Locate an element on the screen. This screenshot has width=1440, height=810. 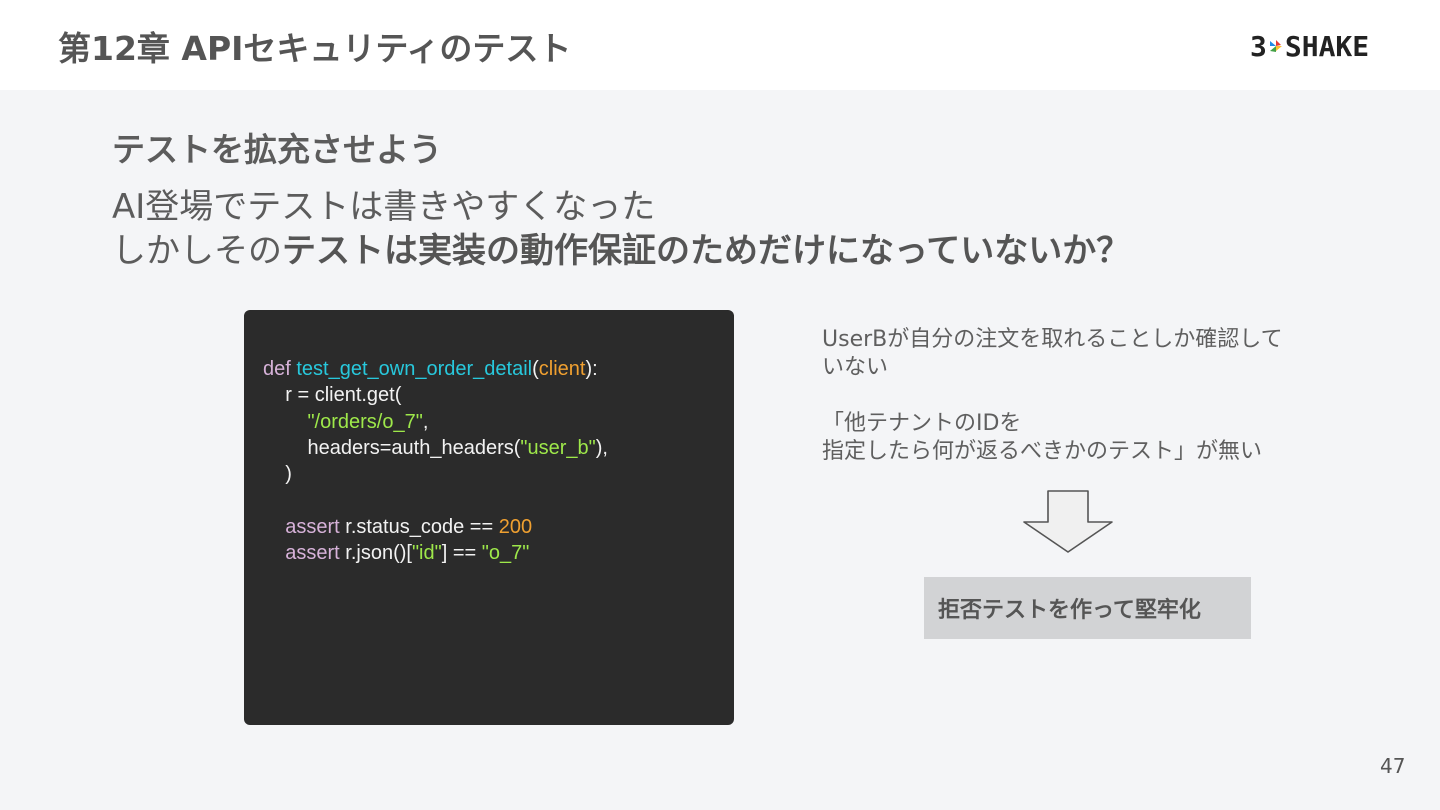
company-logo: 3 SHAKE is located at coordinates (1309, 46).